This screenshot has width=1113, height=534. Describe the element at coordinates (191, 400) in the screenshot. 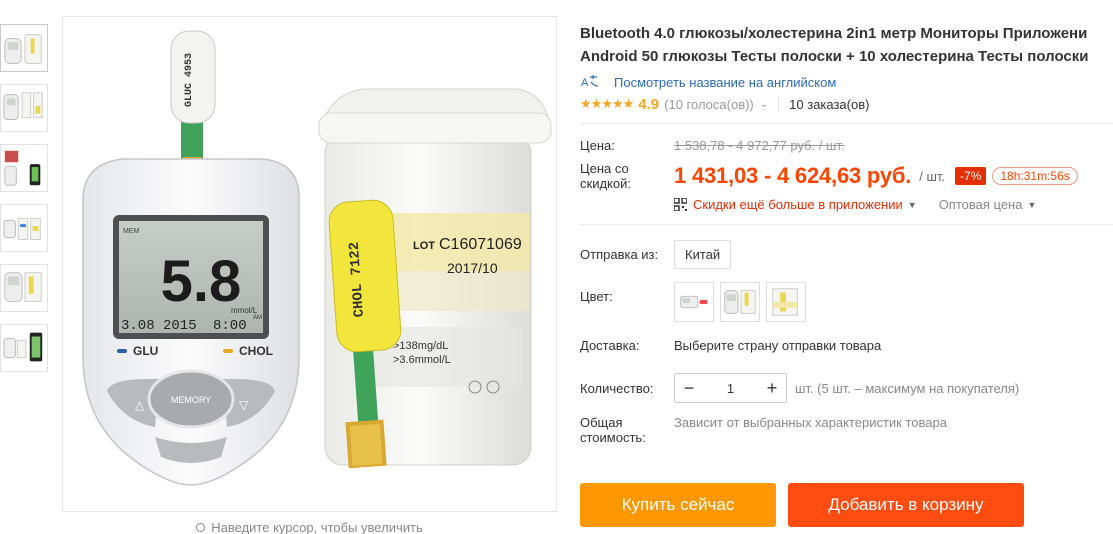

I see `meter-memory-button-label: MEMORY` at that location.